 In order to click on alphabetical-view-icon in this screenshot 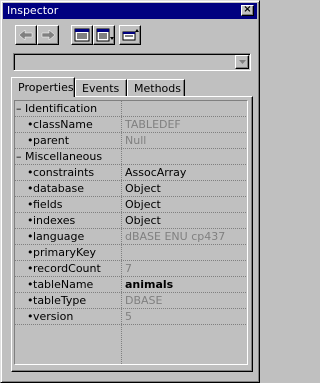, I will do `click(82, 35)`.